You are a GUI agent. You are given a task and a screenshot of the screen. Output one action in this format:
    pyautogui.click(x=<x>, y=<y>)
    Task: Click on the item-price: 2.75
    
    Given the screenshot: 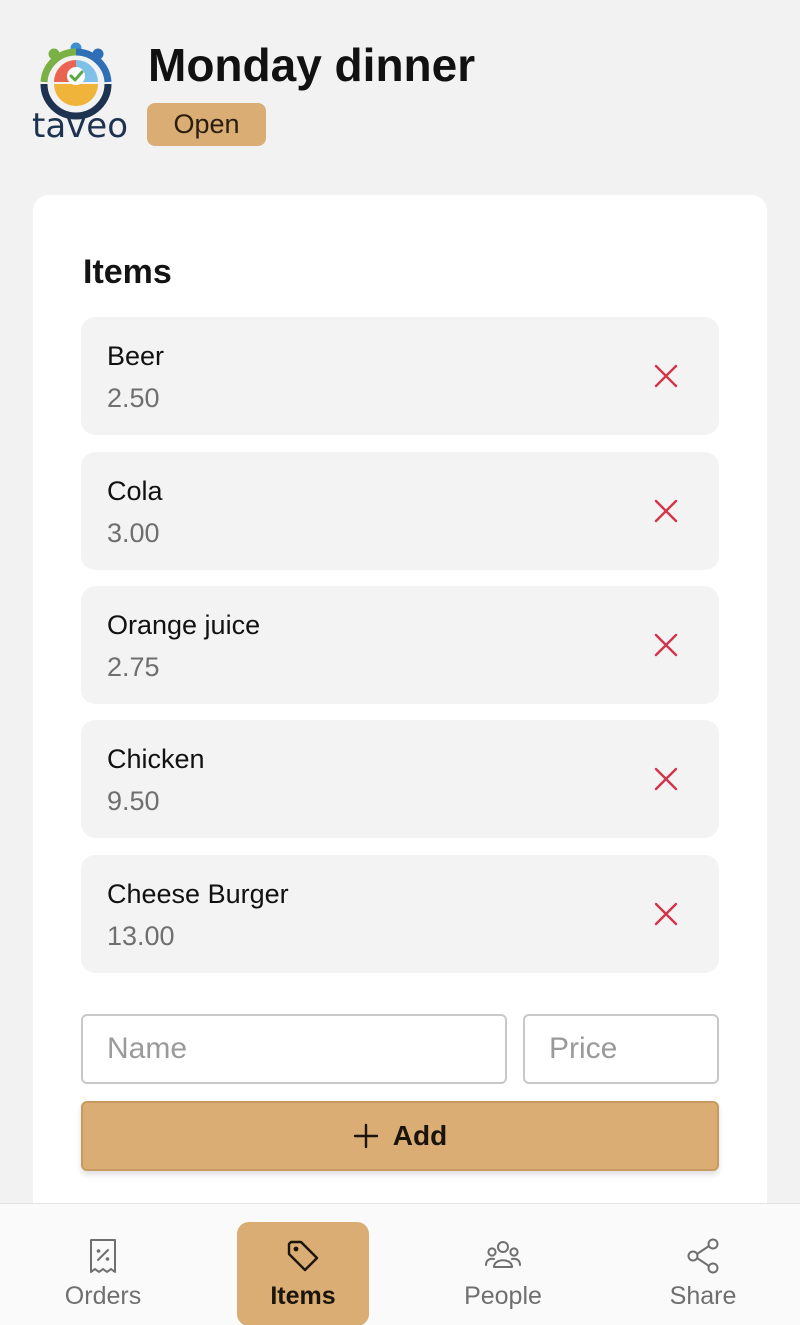 What is the action you would take?
    pyautogui.click(x=133, y=667)
    